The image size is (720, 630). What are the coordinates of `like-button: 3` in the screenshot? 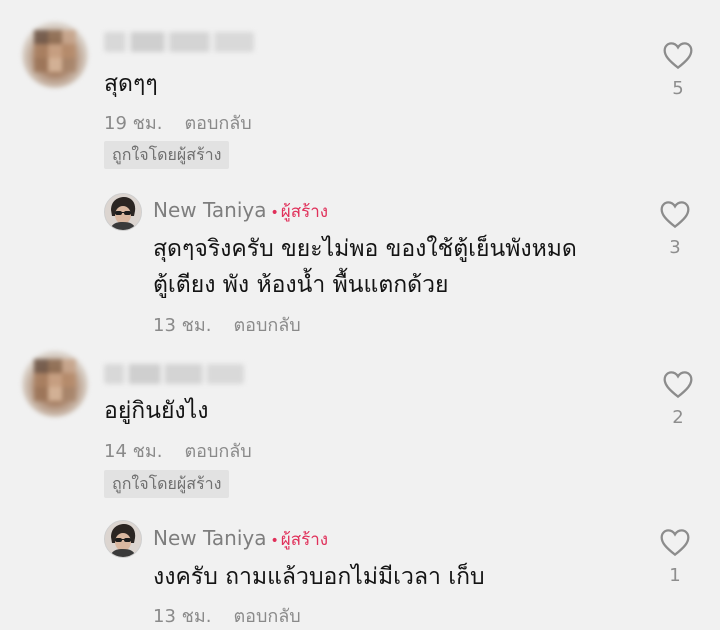 It's located at (675, 228).